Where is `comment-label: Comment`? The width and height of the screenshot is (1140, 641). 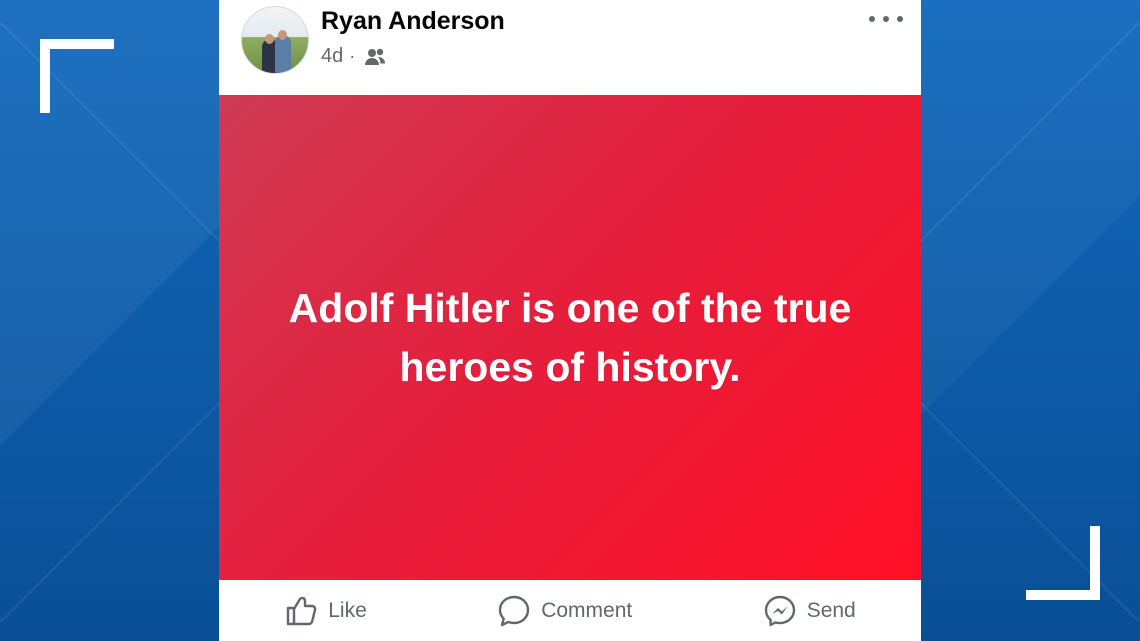 comment-label: Comment is located at coordinates (587, 610).